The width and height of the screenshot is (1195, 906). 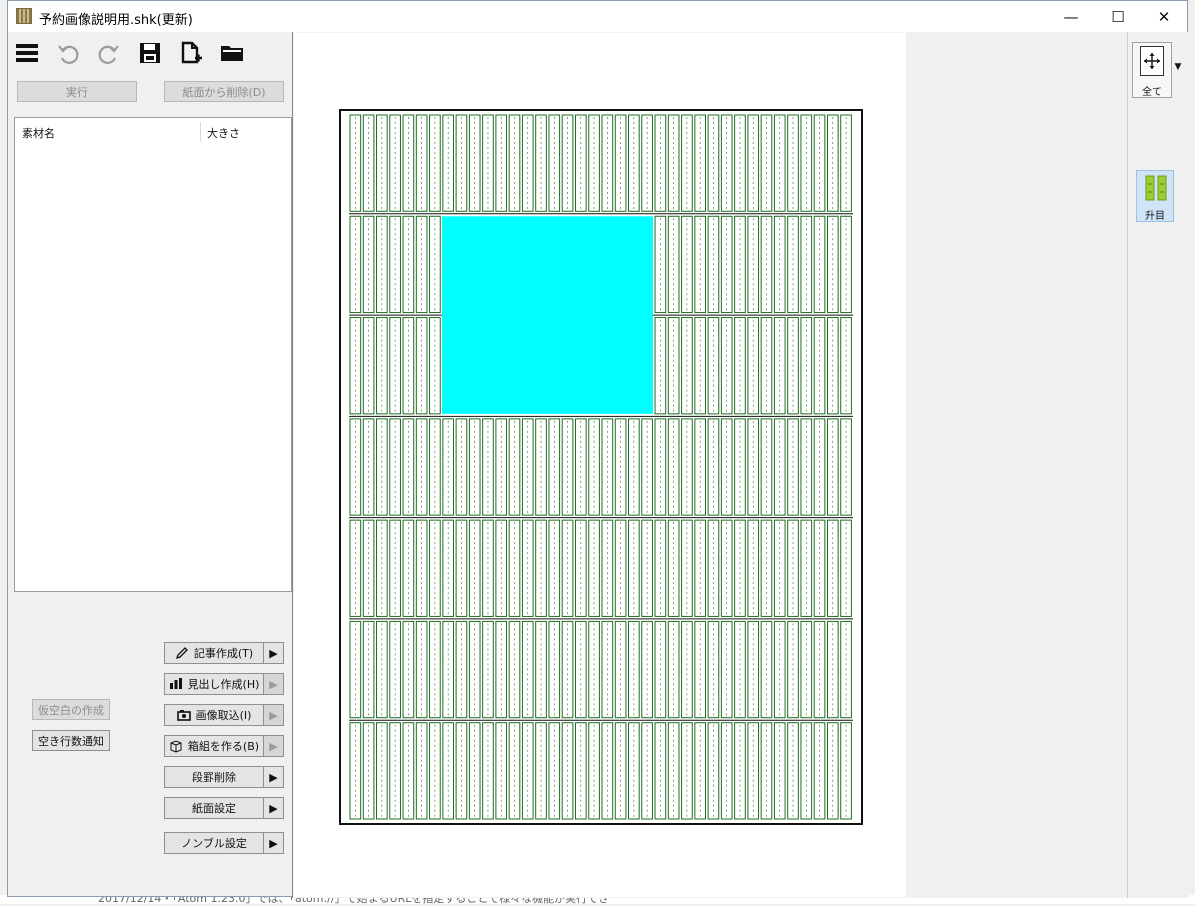 I want to click on select-all-label: 全て, so click(x=1152, y=92).